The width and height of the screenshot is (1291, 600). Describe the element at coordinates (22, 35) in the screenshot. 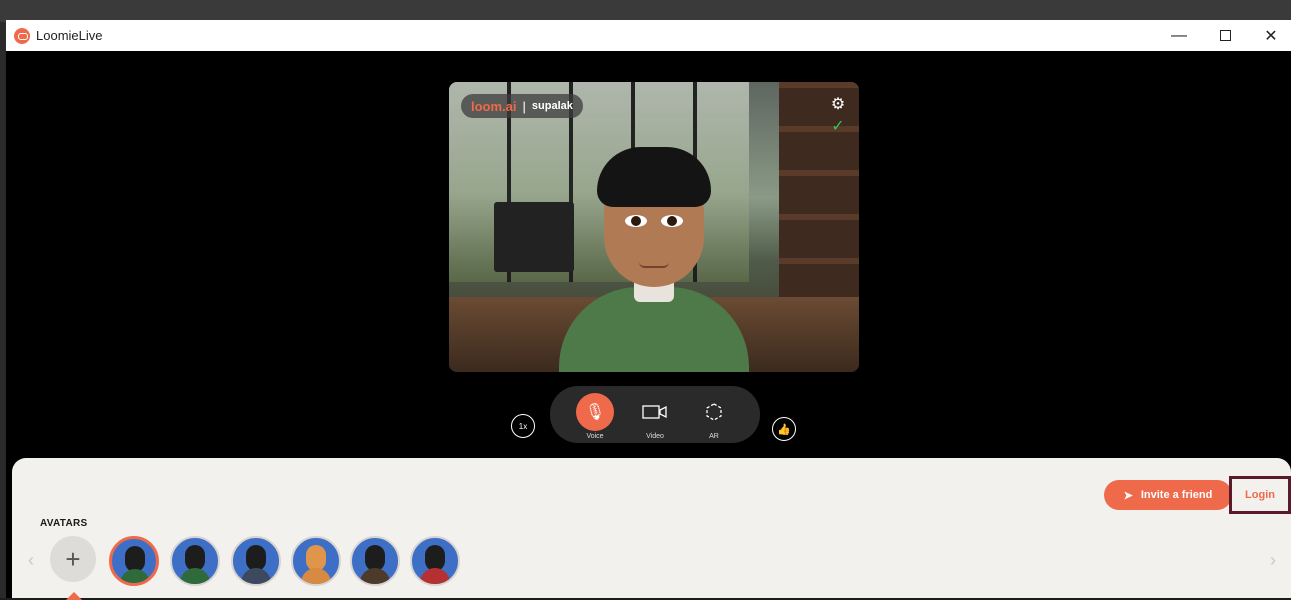

I see `app-logo-icon` at that location.